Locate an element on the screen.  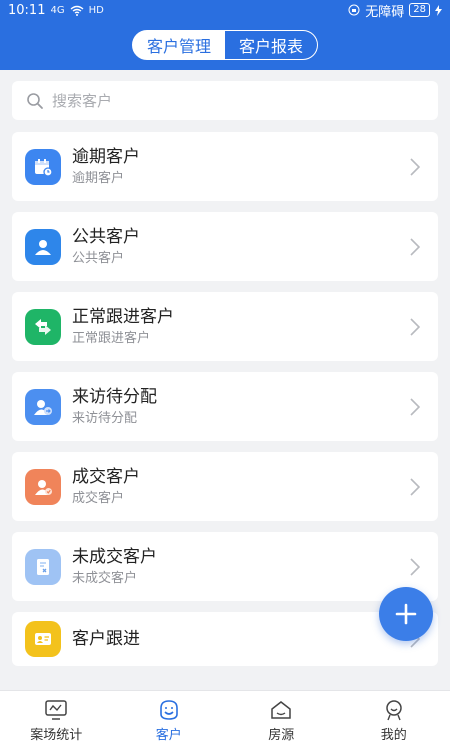
nav-label: 房源 is located at coordinates (281, 735).